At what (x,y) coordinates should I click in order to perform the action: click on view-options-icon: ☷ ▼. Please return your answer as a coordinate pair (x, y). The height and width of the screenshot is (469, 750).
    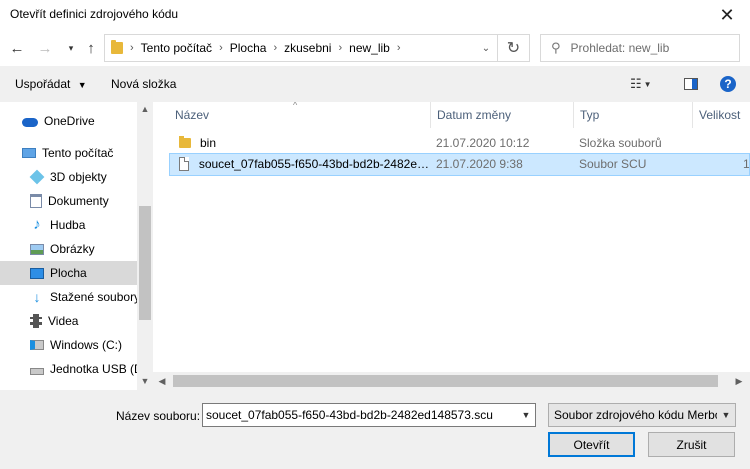
    Looking at the image, I should click on (641, 84).